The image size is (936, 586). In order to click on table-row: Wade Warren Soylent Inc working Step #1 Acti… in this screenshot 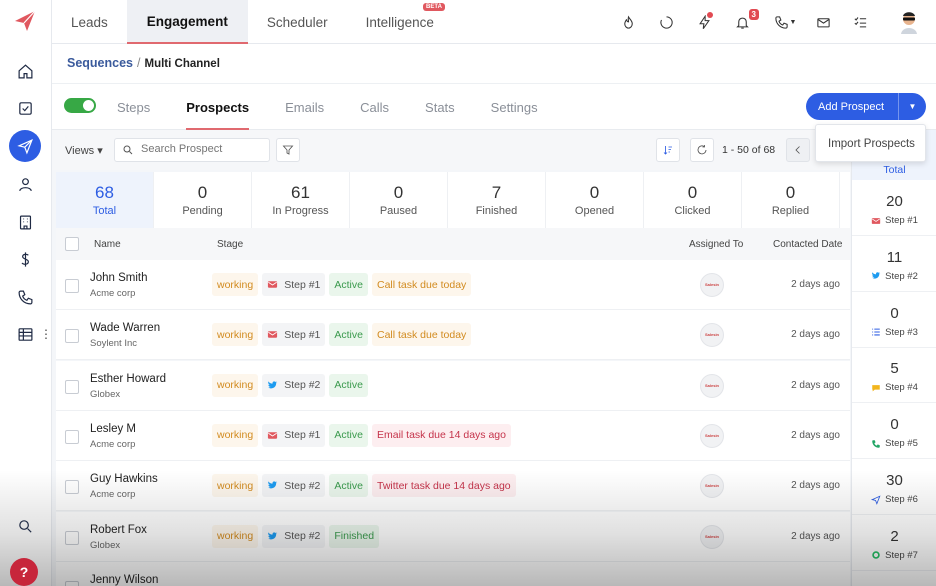, I will do `click(453, 335)`.